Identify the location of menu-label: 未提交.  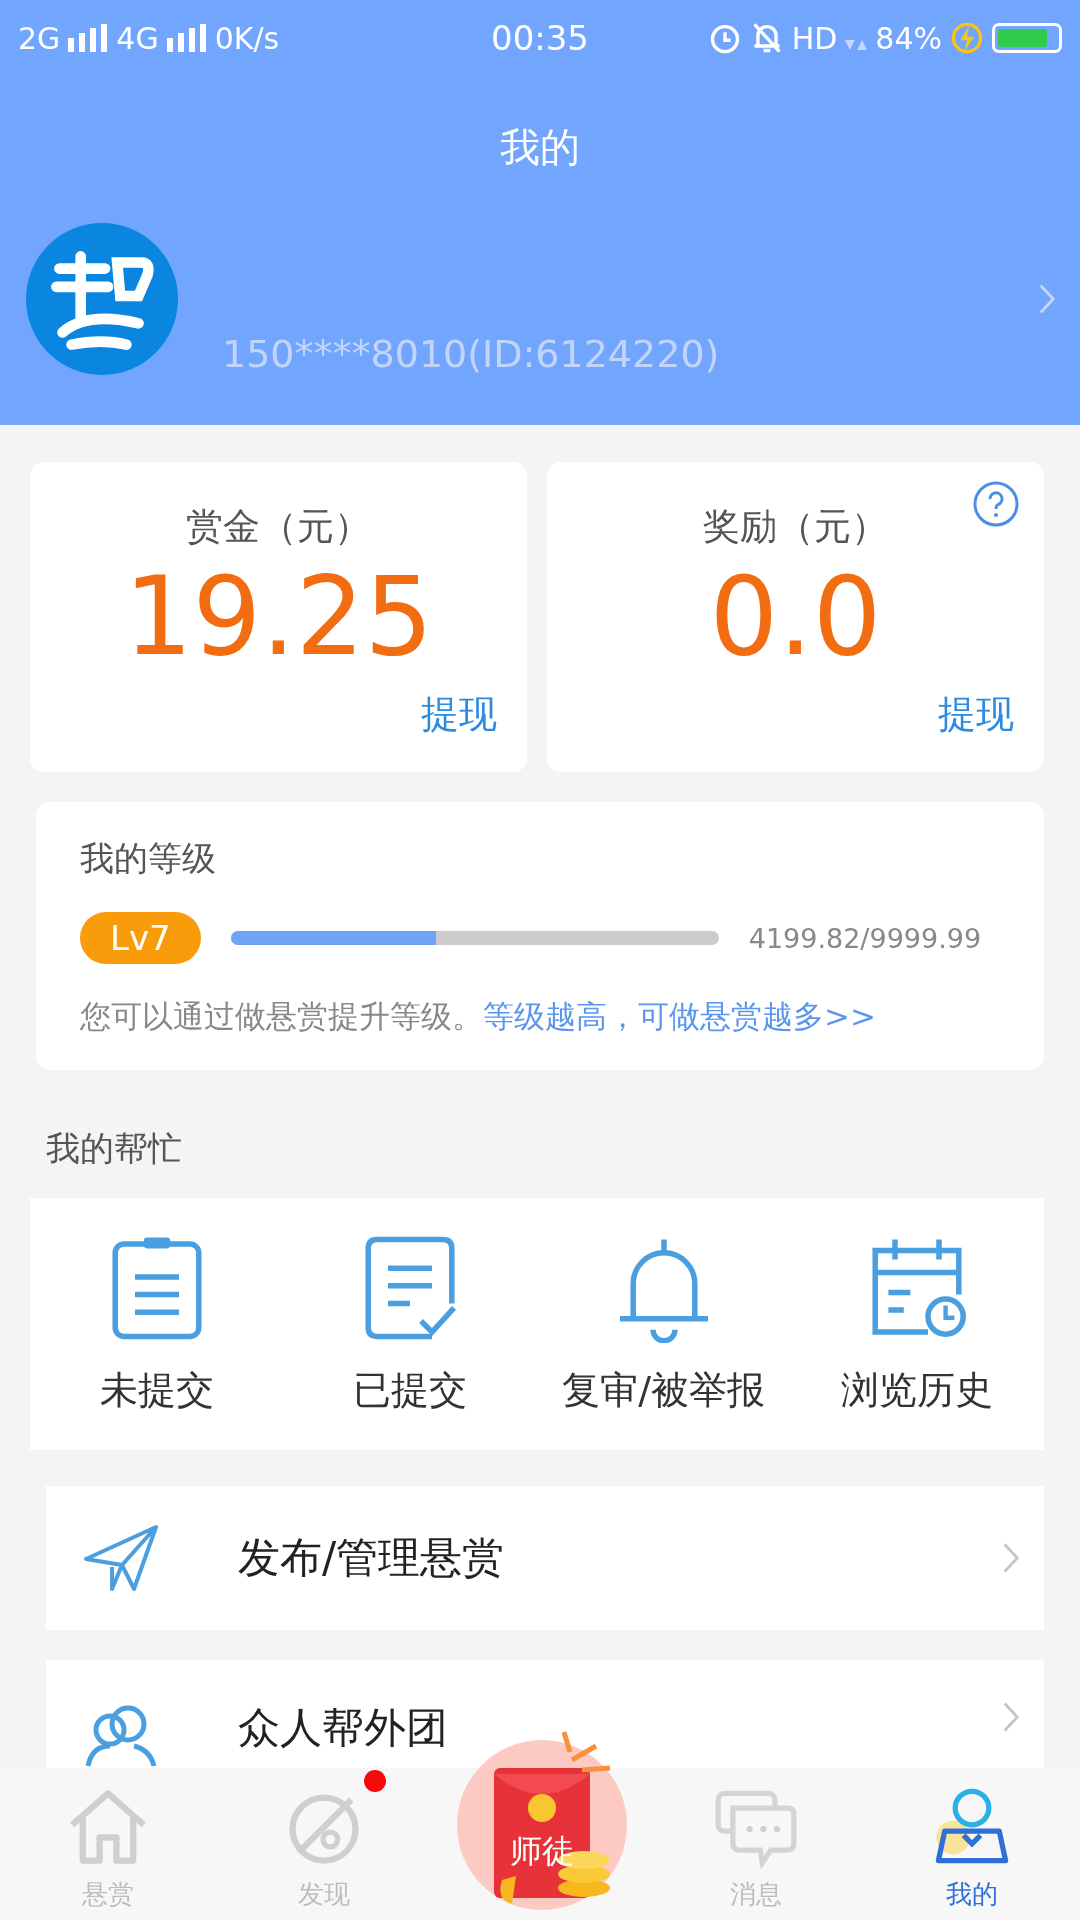
(156, 1390).